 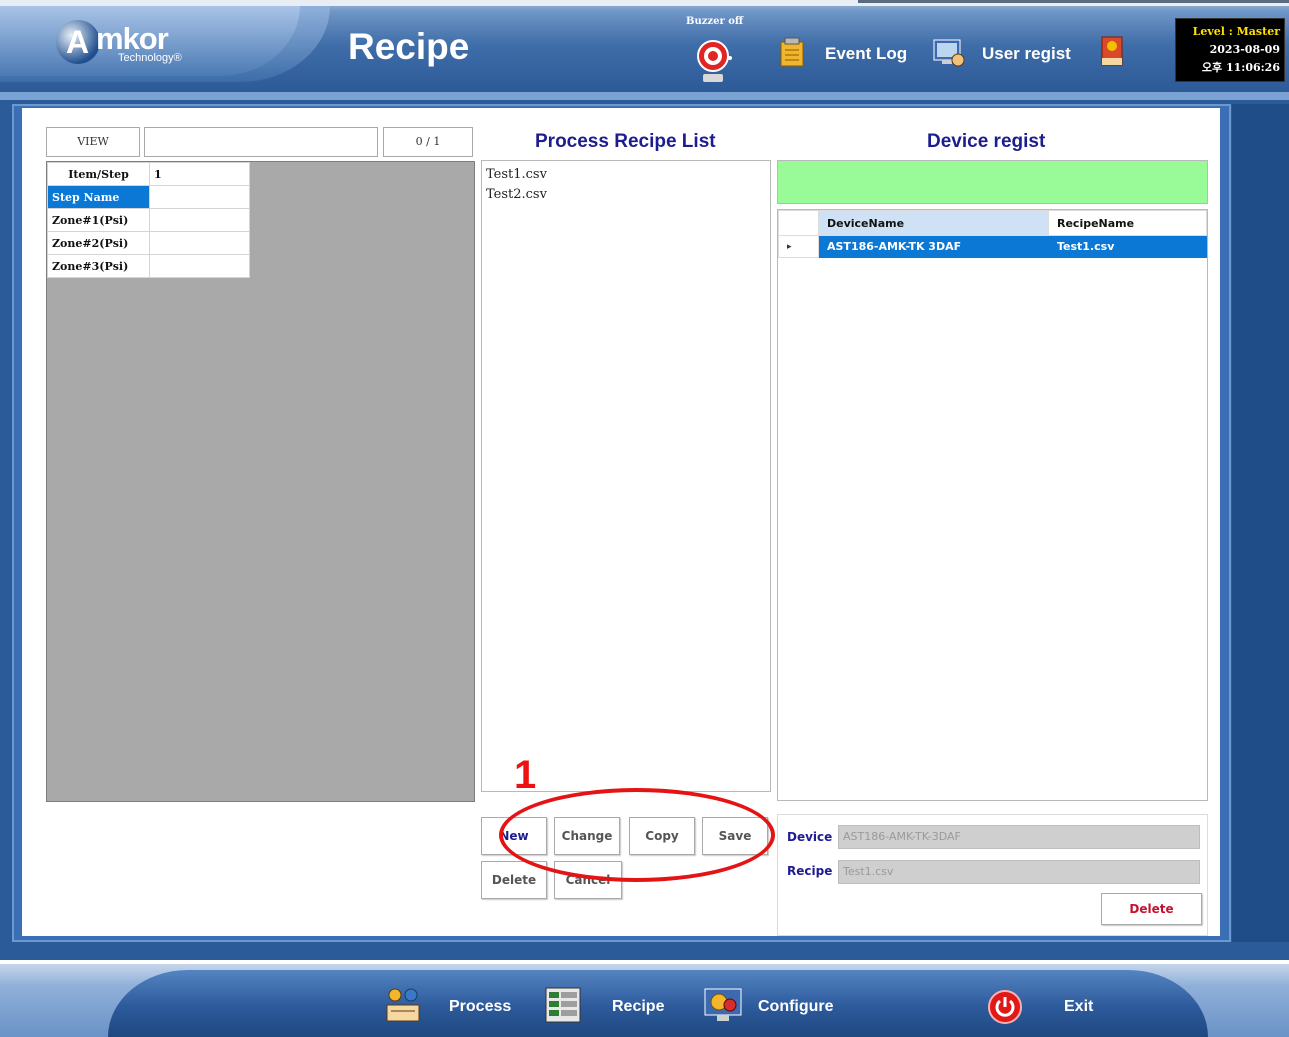 I want to click on recipe-field: Test1.csv, so click(x=1019, y=872).